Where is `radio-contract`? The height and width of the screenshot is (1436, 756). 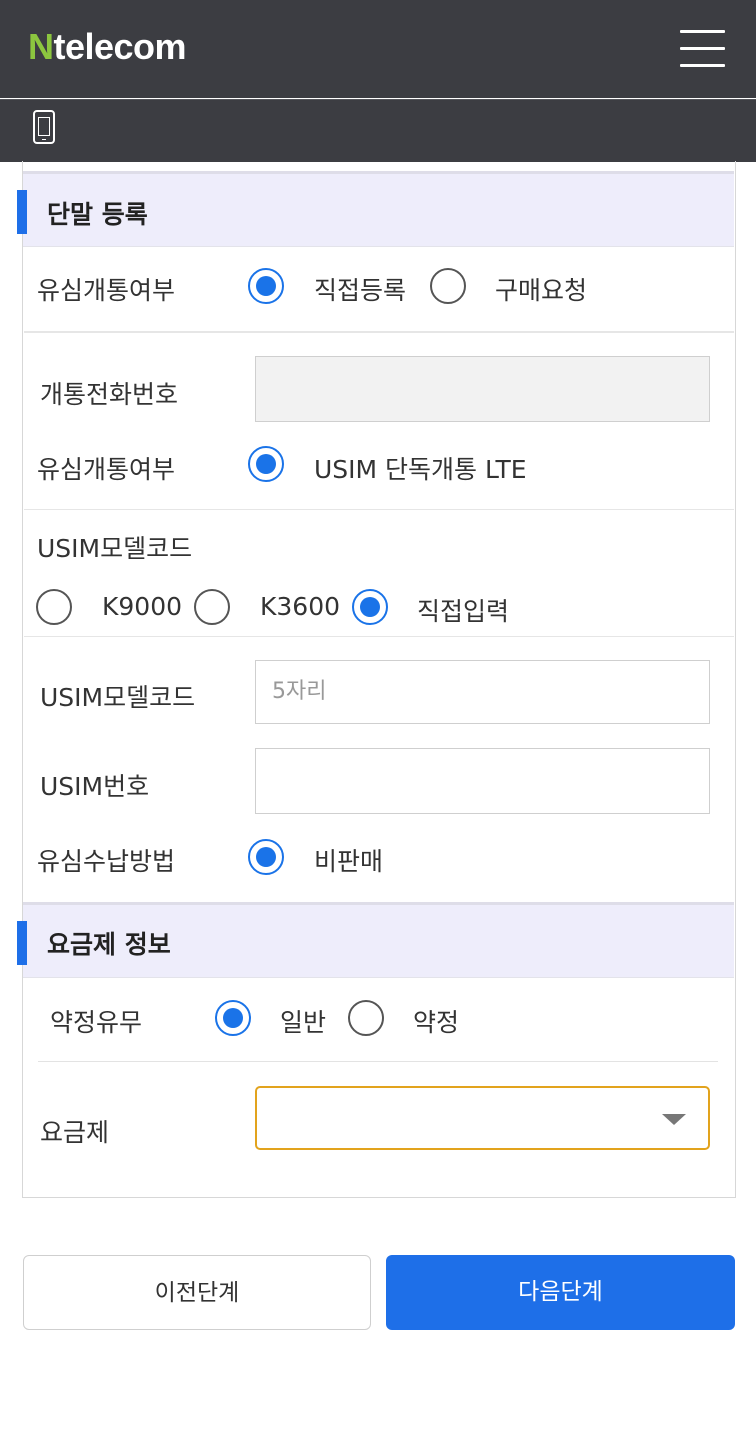 radio-contract is located at coordinates (366, 1018).